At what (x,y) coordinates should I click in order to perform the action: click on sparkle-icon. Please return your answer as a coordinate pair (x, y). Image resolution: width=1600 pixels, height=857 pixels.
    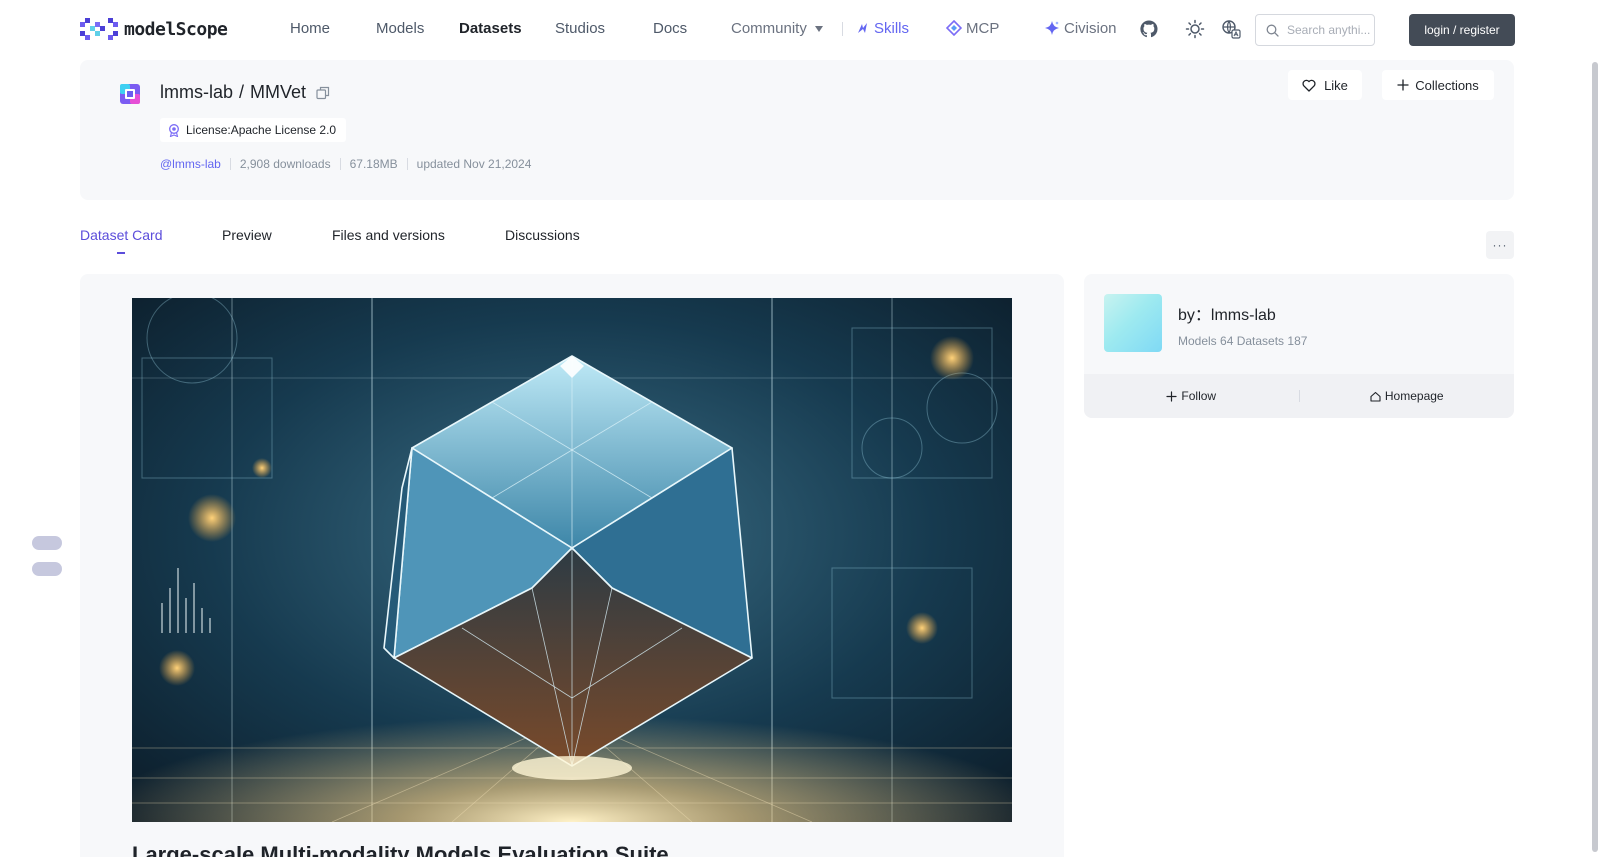
    Looking at the image, I should click on (1052, 28).